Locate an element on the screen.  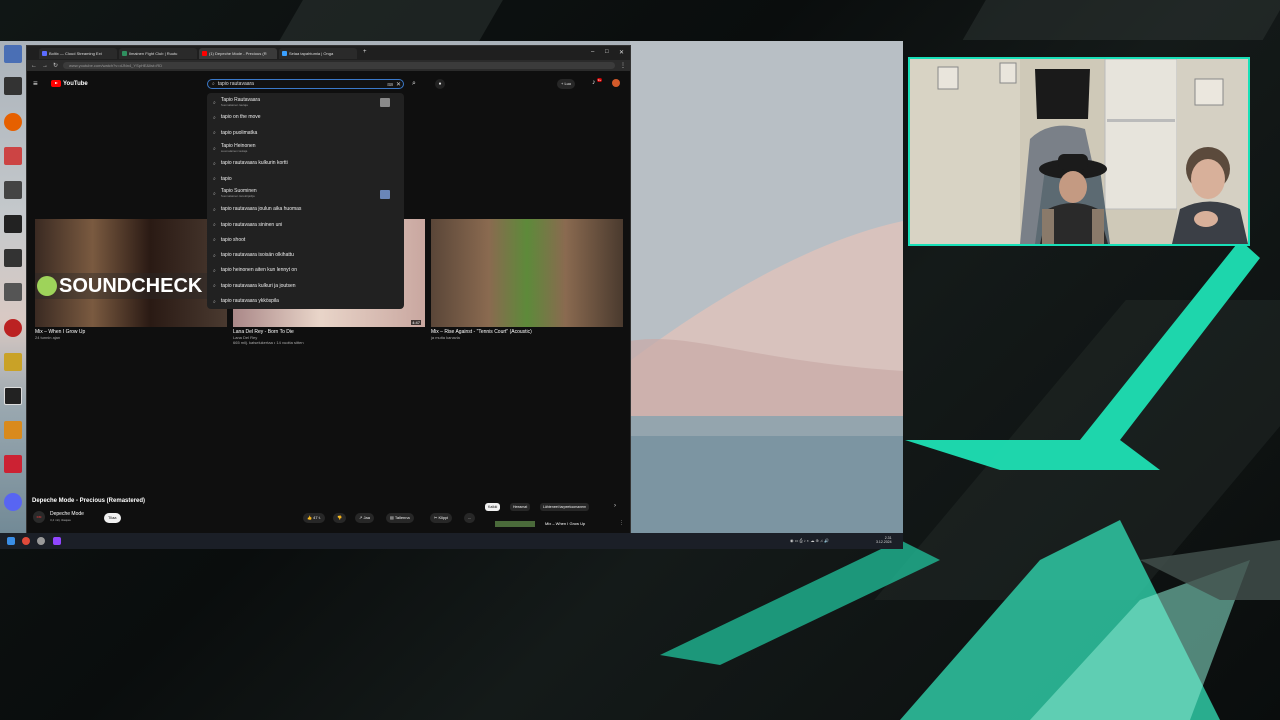
tab-events: Selaa tapahtumia | Onga is located at coordinates (318, 53).